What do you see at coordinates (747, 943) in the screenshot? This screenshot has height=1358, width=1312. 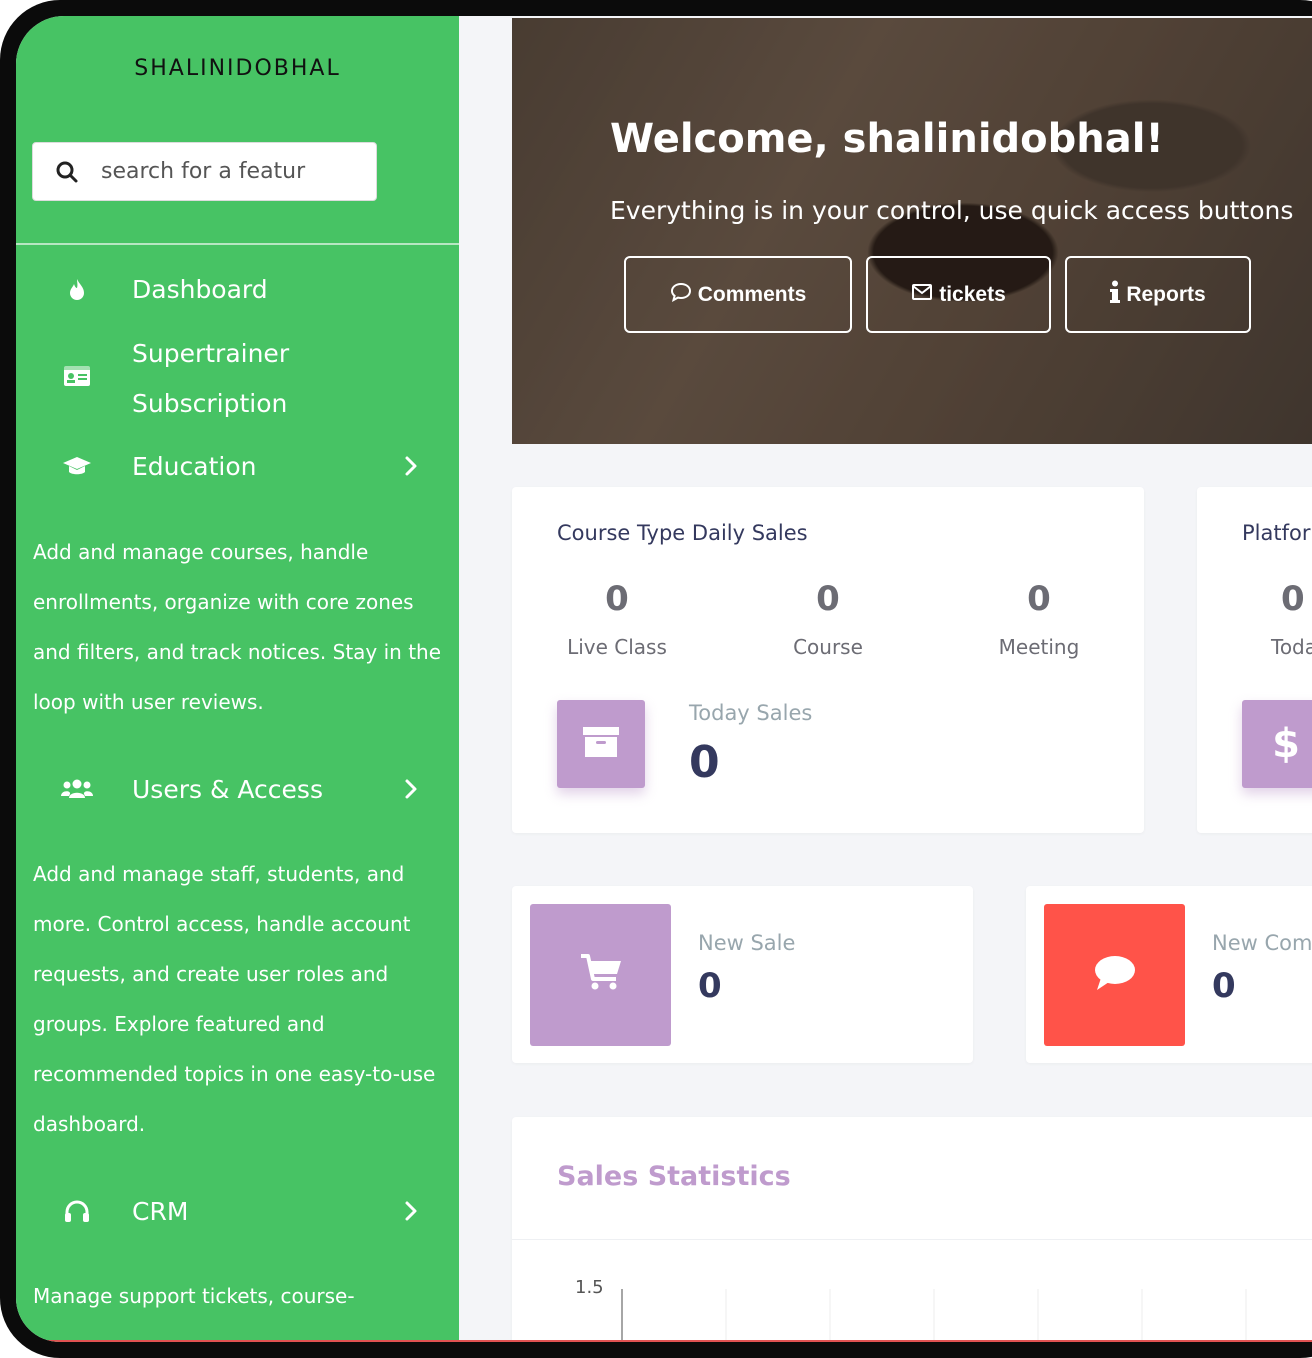 I see `new-sale-label: New Sale` at bounding box center [747, 943].